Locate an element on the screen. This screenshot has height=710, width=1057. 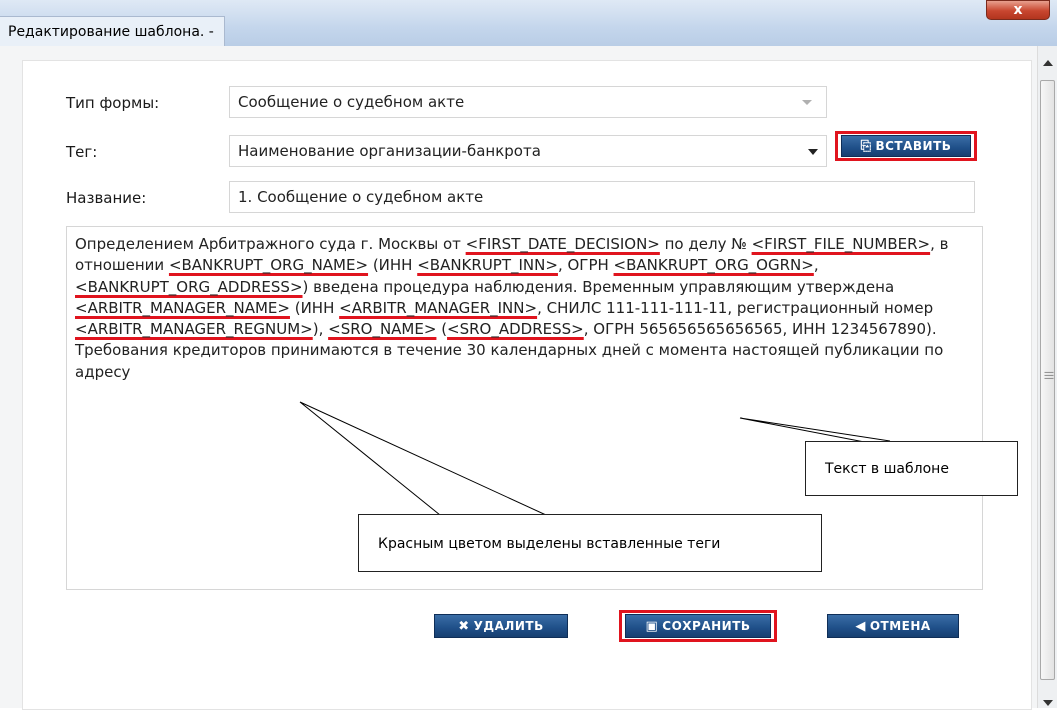
callout-tags-label: Красным цветом выделены вставленные теги is located at coordinates (549, 544).